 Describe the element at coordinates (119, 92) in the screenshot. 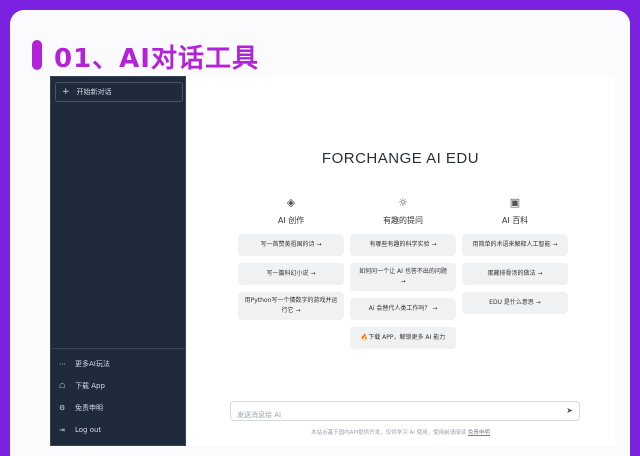

I see `new-chat-button: + 开始新对话` at that location.